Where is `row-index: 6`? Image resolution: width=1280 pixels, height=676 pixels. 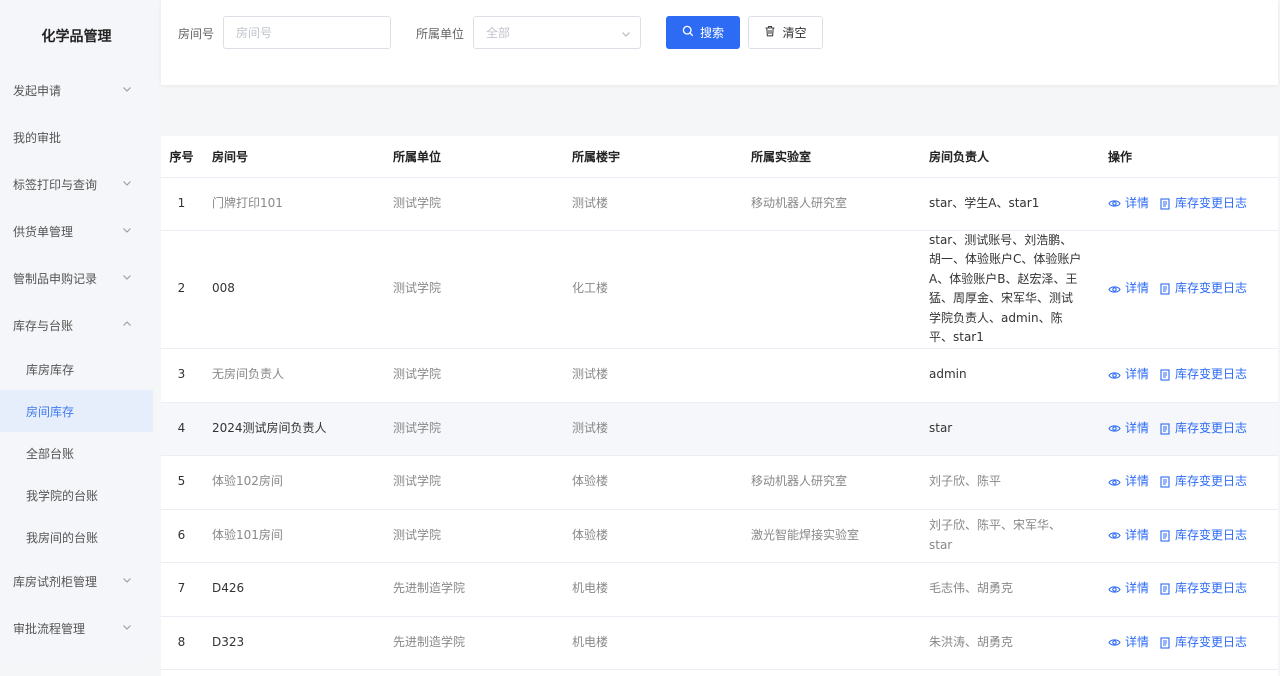
row-index: 6 is located at coordinates (181, 536).